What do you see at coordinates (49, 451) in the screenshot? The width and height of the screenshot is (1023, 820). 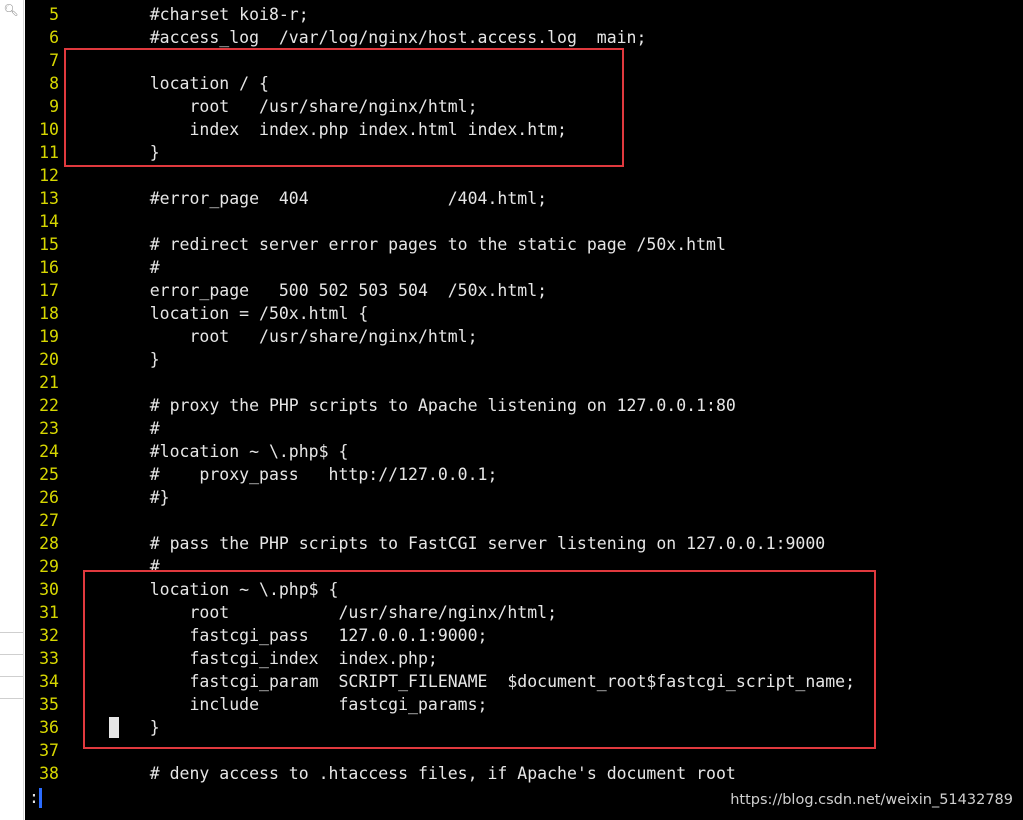 I see `line-number: 24` at bounding box center [49, 451].